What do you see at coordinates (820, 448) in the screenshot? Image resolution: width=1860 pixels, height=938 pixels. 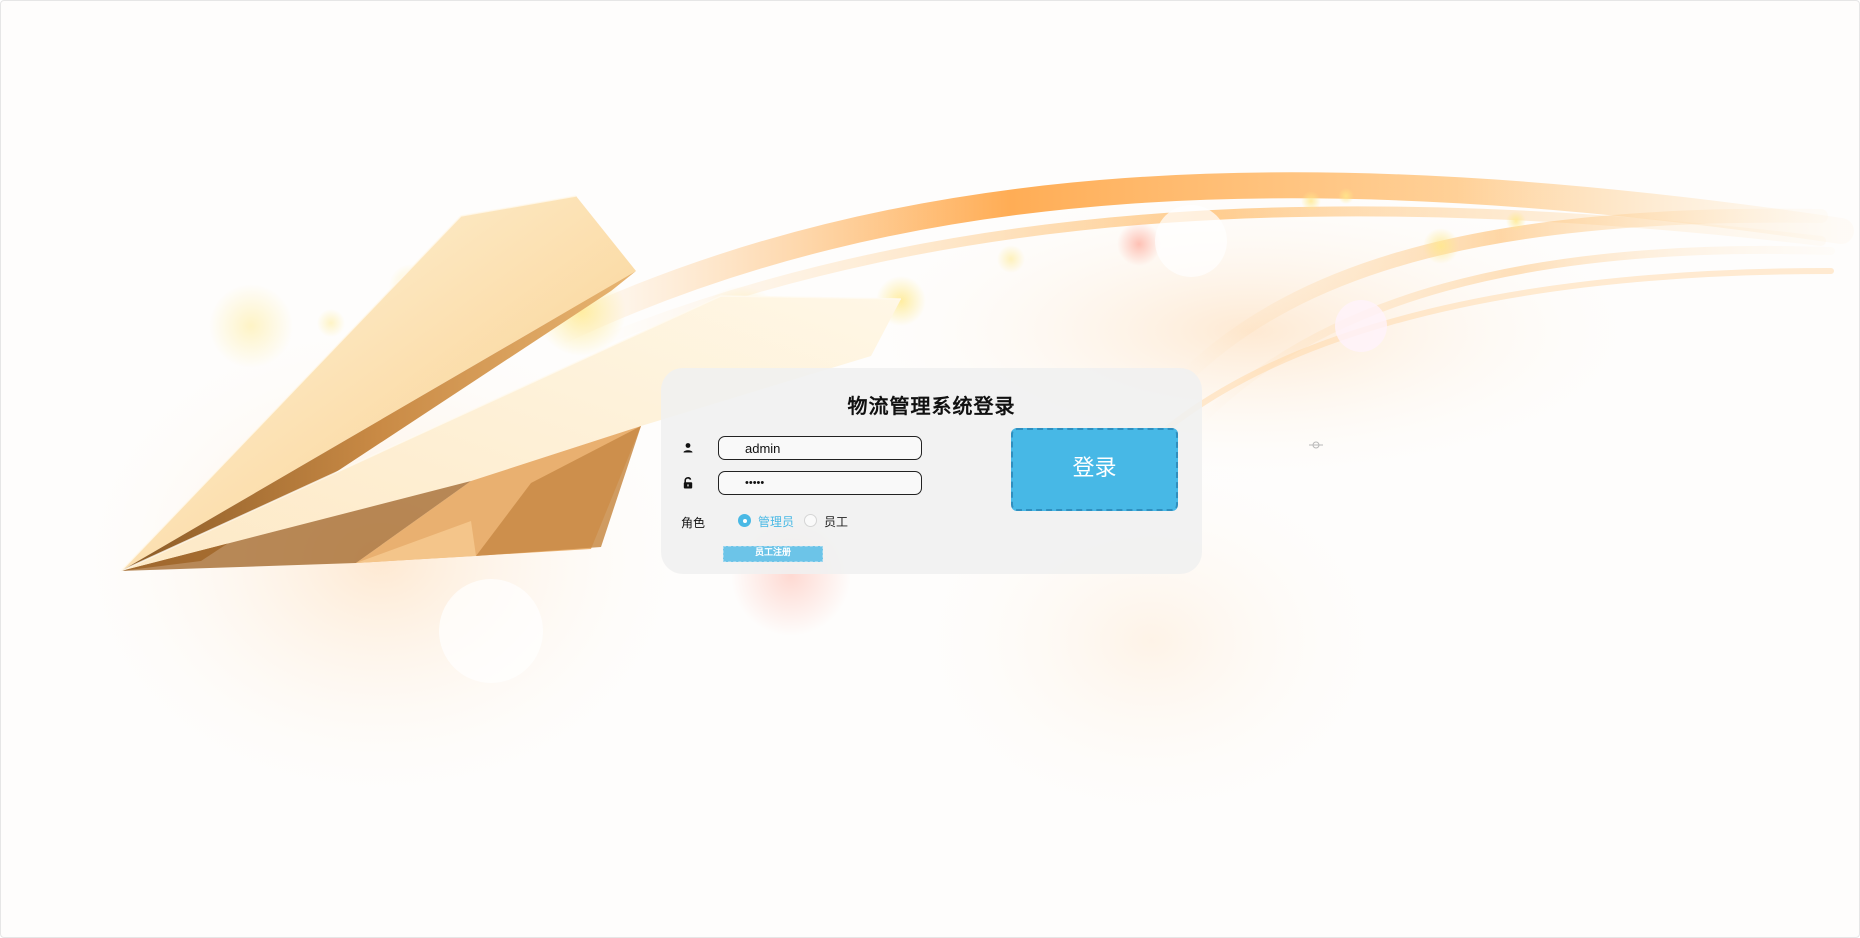 I see `username-field` at bounding box center [820, 448].